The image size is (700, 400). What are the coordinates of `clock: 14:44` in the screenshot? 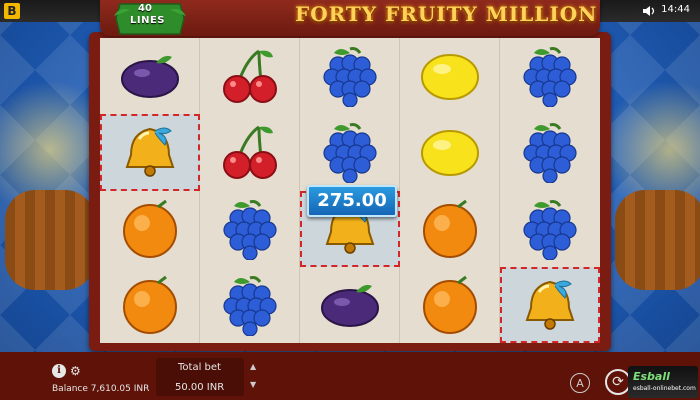 It's located at (675, 9).